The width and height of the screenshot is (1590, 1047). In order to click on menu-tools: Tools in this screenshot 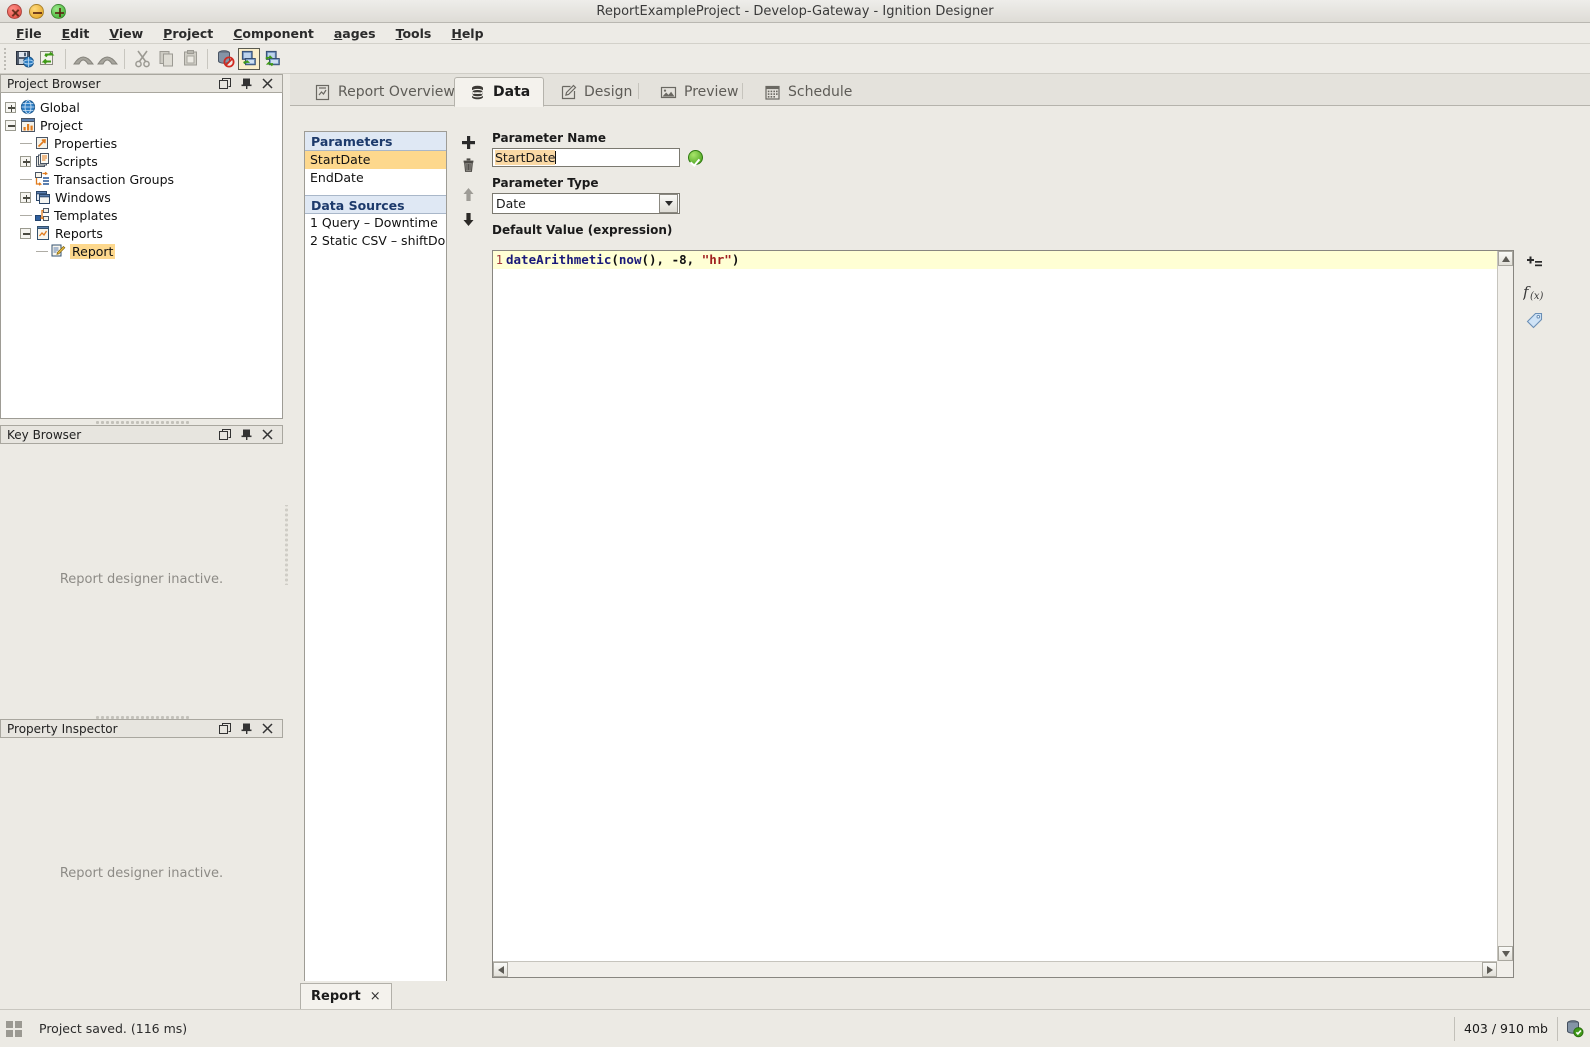, I will do `click(414, 33)`.